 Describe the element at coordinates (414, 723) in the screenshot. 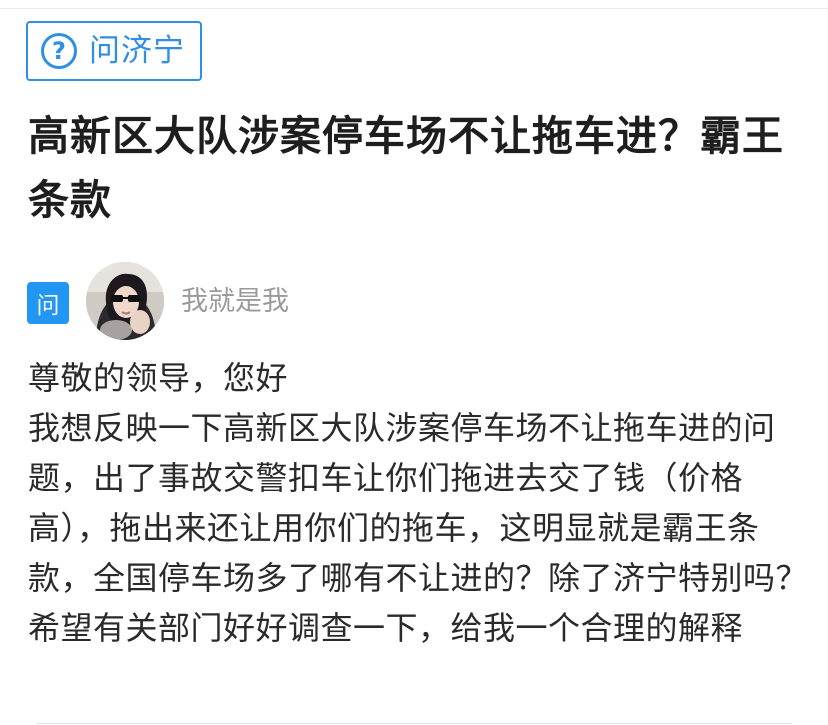

I see `bottom-divider` at that location.